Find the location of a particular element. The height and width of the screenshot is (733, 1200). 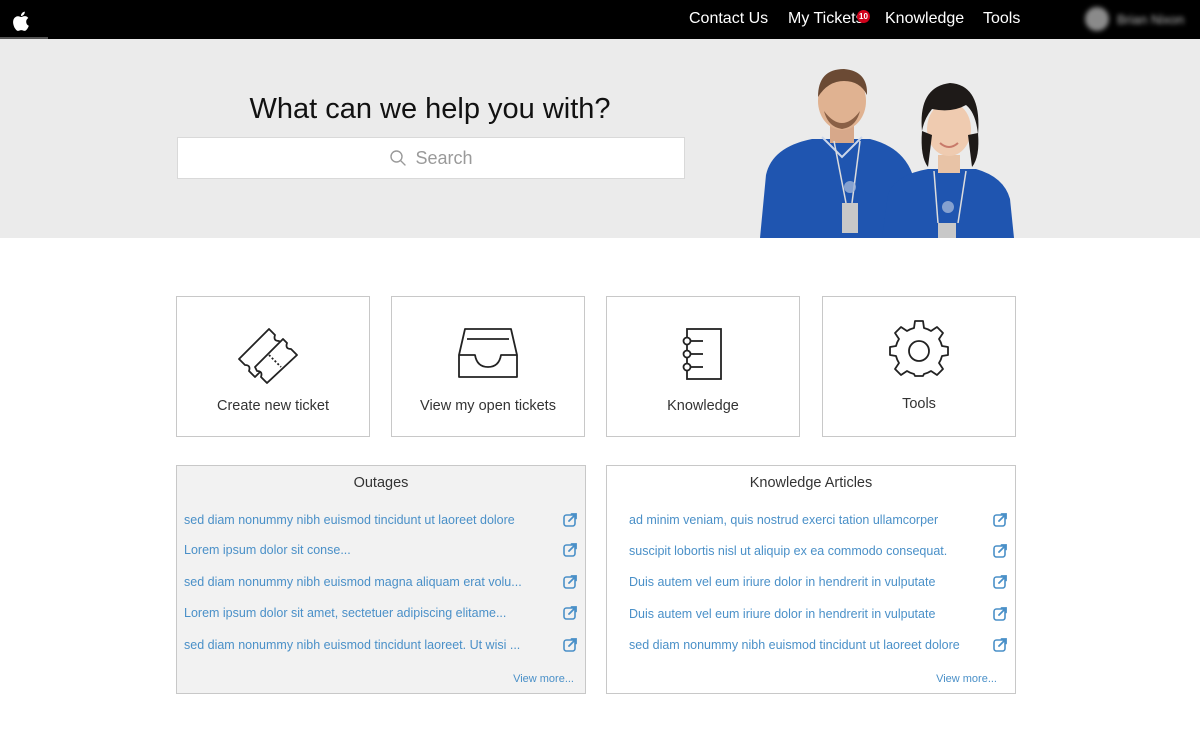

create-ticket-tile: Create new ticket is located at coordinates (273, 366).